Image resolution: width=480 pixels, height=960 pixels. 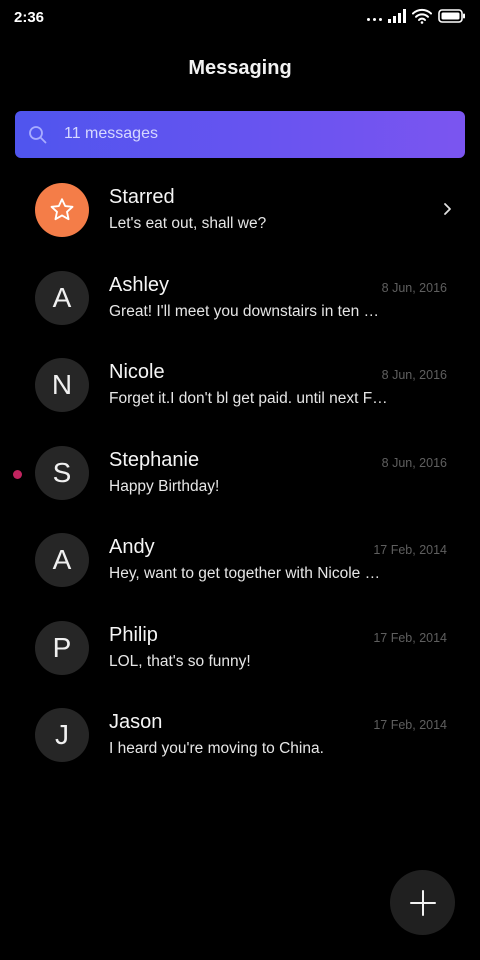 I want to click on battery-icon, so click(x=451, y=16).